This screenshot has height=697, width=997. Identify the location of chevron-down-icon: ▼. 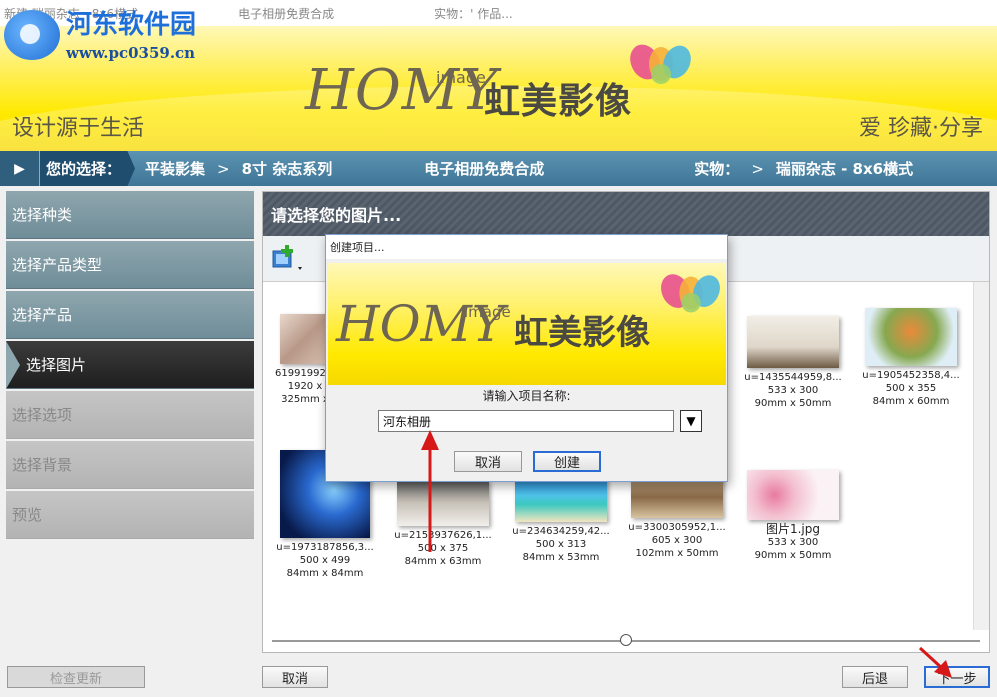
(691, 421).